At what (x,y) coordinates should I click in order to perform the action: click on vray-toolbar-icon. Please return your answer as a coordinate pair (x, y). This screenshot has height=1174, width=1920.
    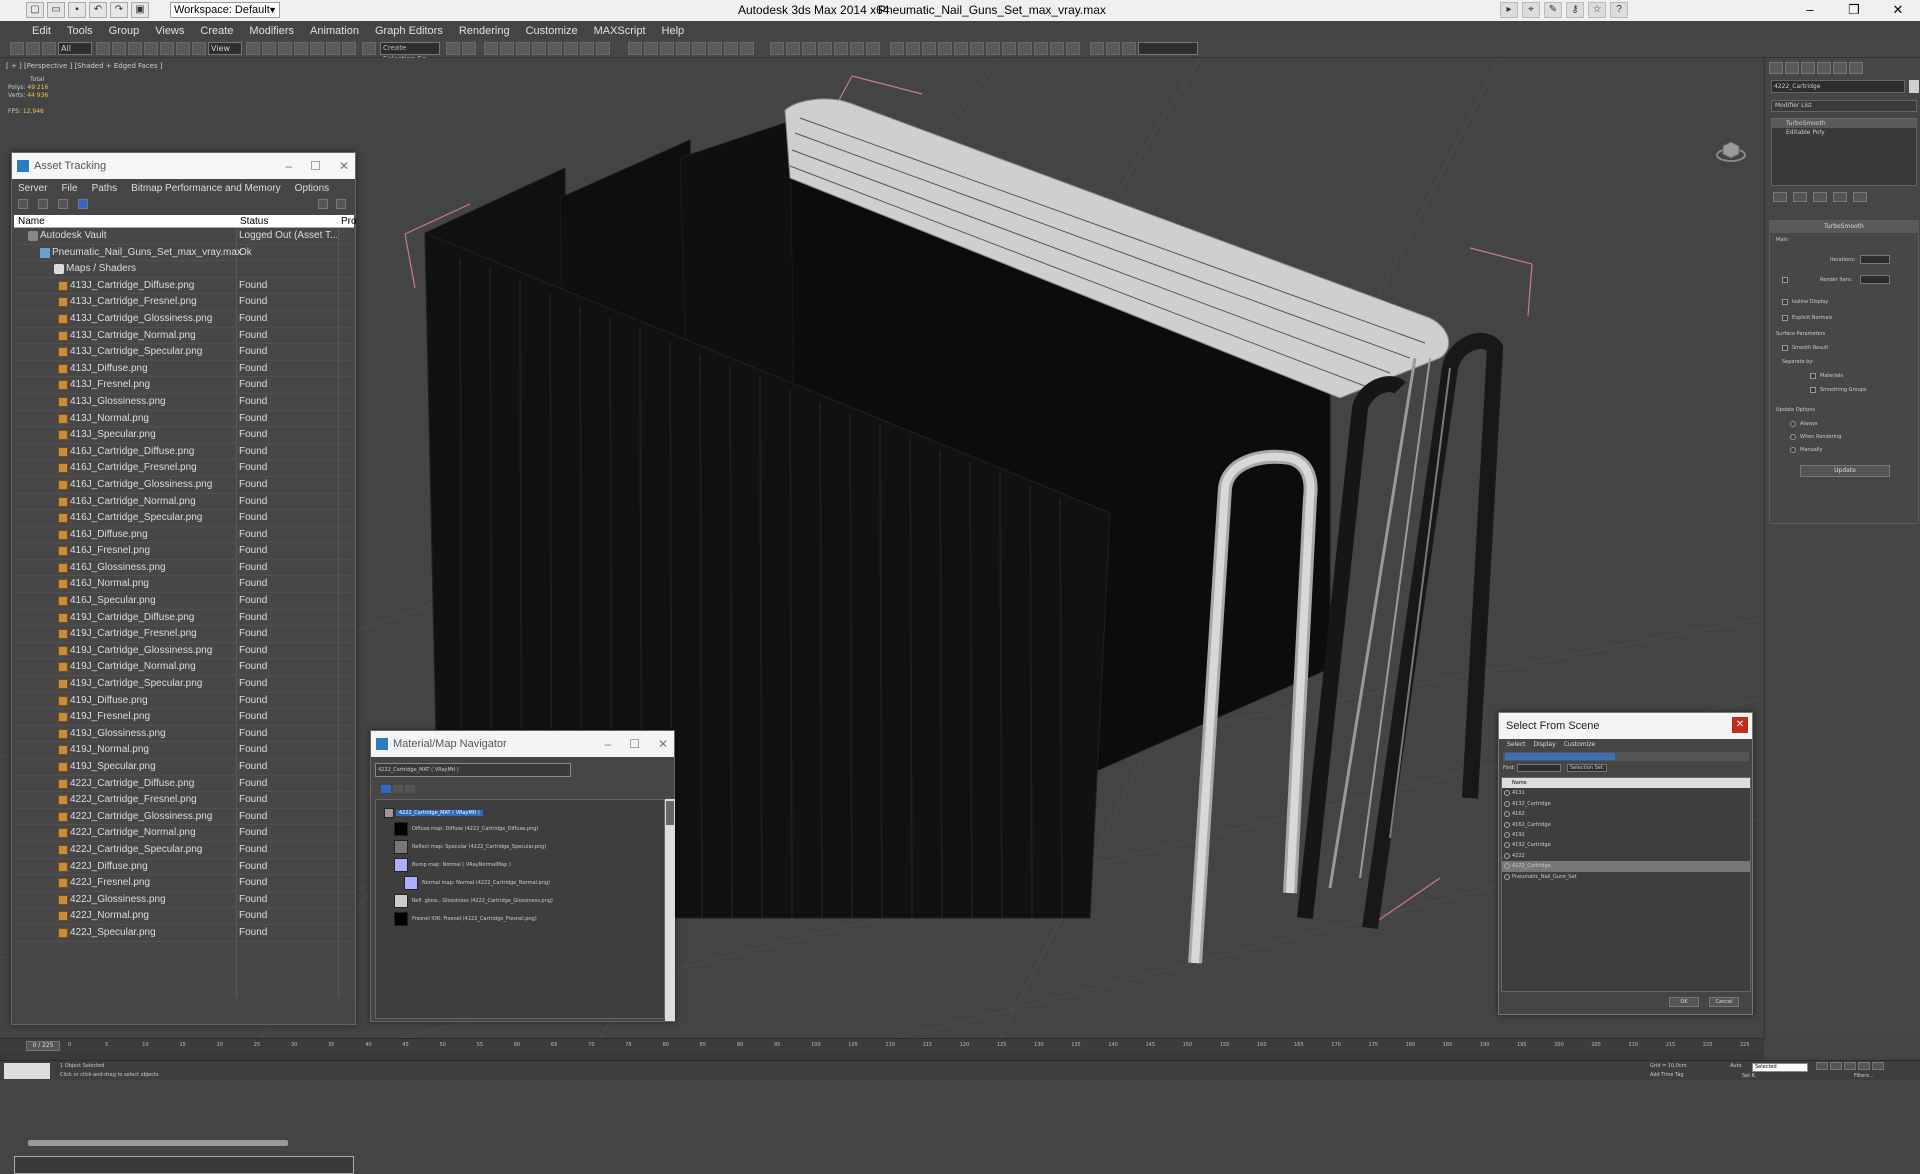
    Looking at the image, I should click on (635, 48).